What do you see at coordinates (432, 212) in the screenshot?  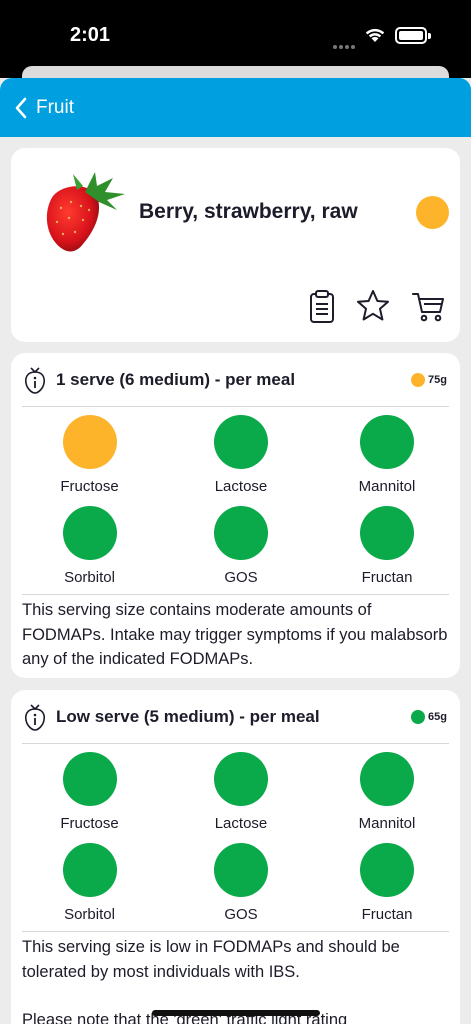 I see `food-rating-dot` at bounding box center [432, 212].